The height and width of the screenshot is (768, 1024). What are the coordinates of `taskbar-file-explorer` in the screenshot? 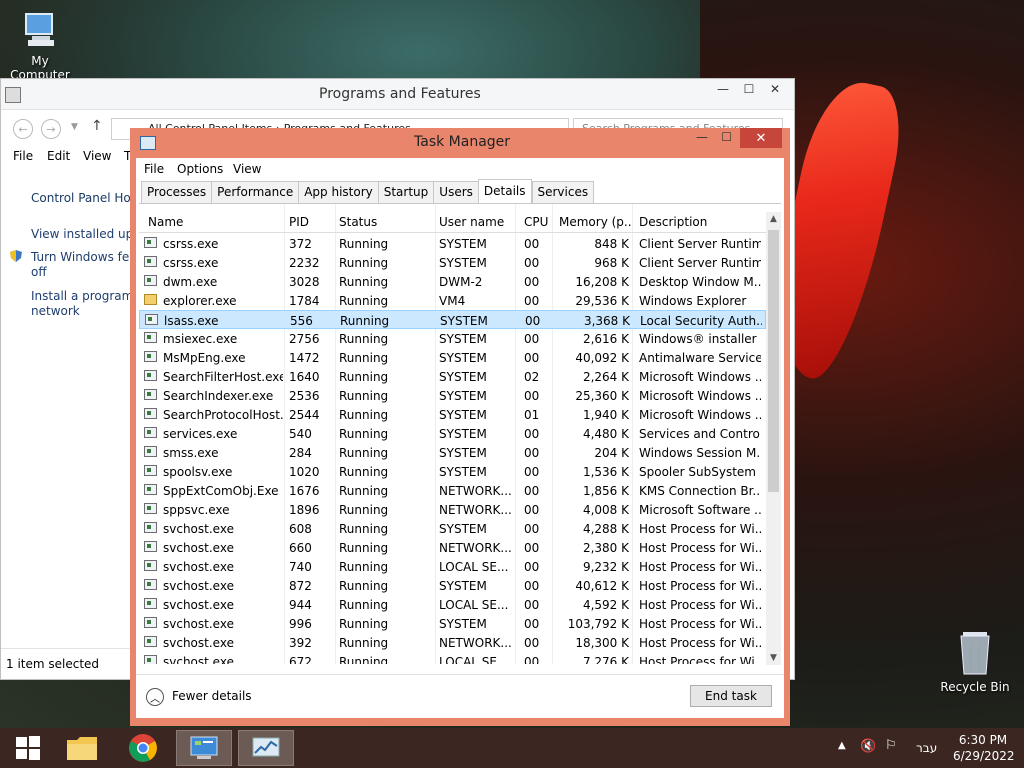 It's located at (82, 748).